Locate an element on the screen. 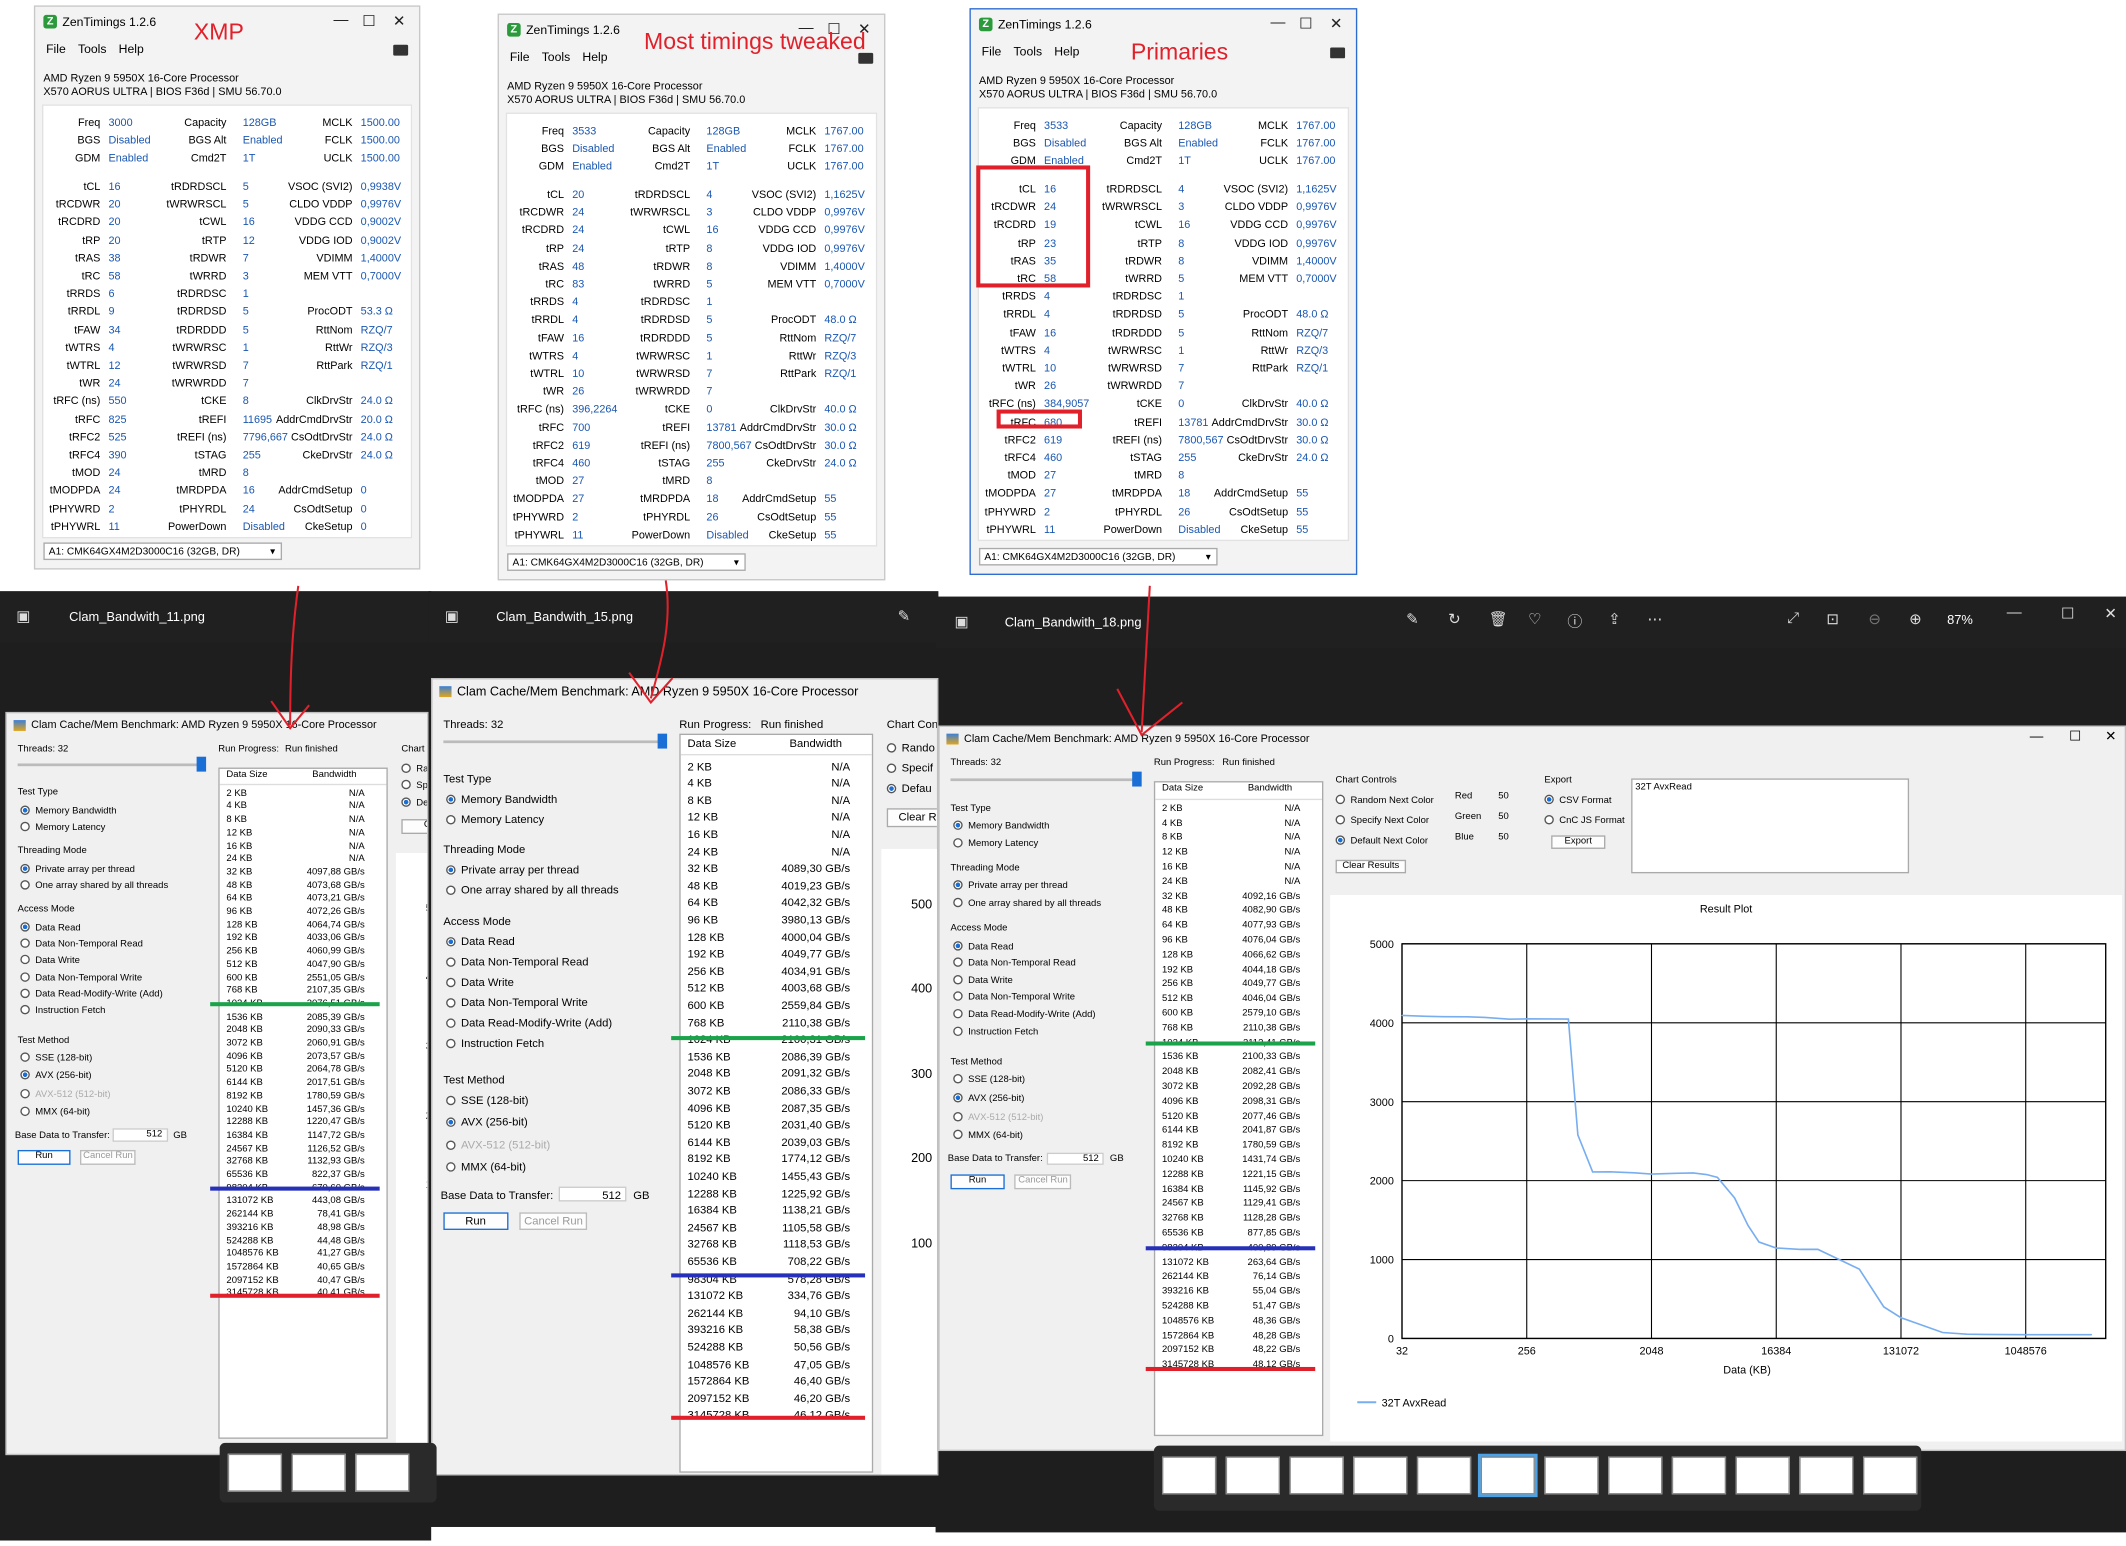  red-arrow-3-head is located at coordinates (1149, 712).